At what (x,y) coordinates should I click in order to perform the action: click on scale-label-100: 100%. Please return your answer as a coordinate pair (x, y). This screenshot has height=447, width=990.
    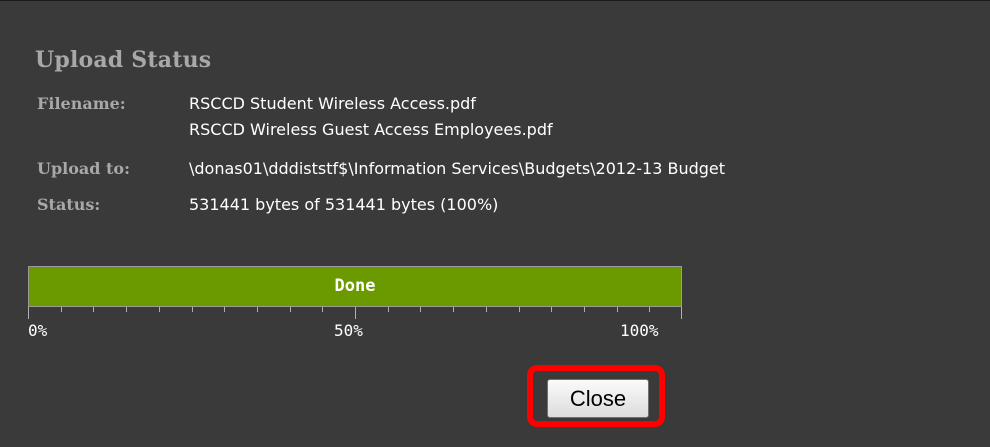
    Looking at the image, I should click on (639, 330).